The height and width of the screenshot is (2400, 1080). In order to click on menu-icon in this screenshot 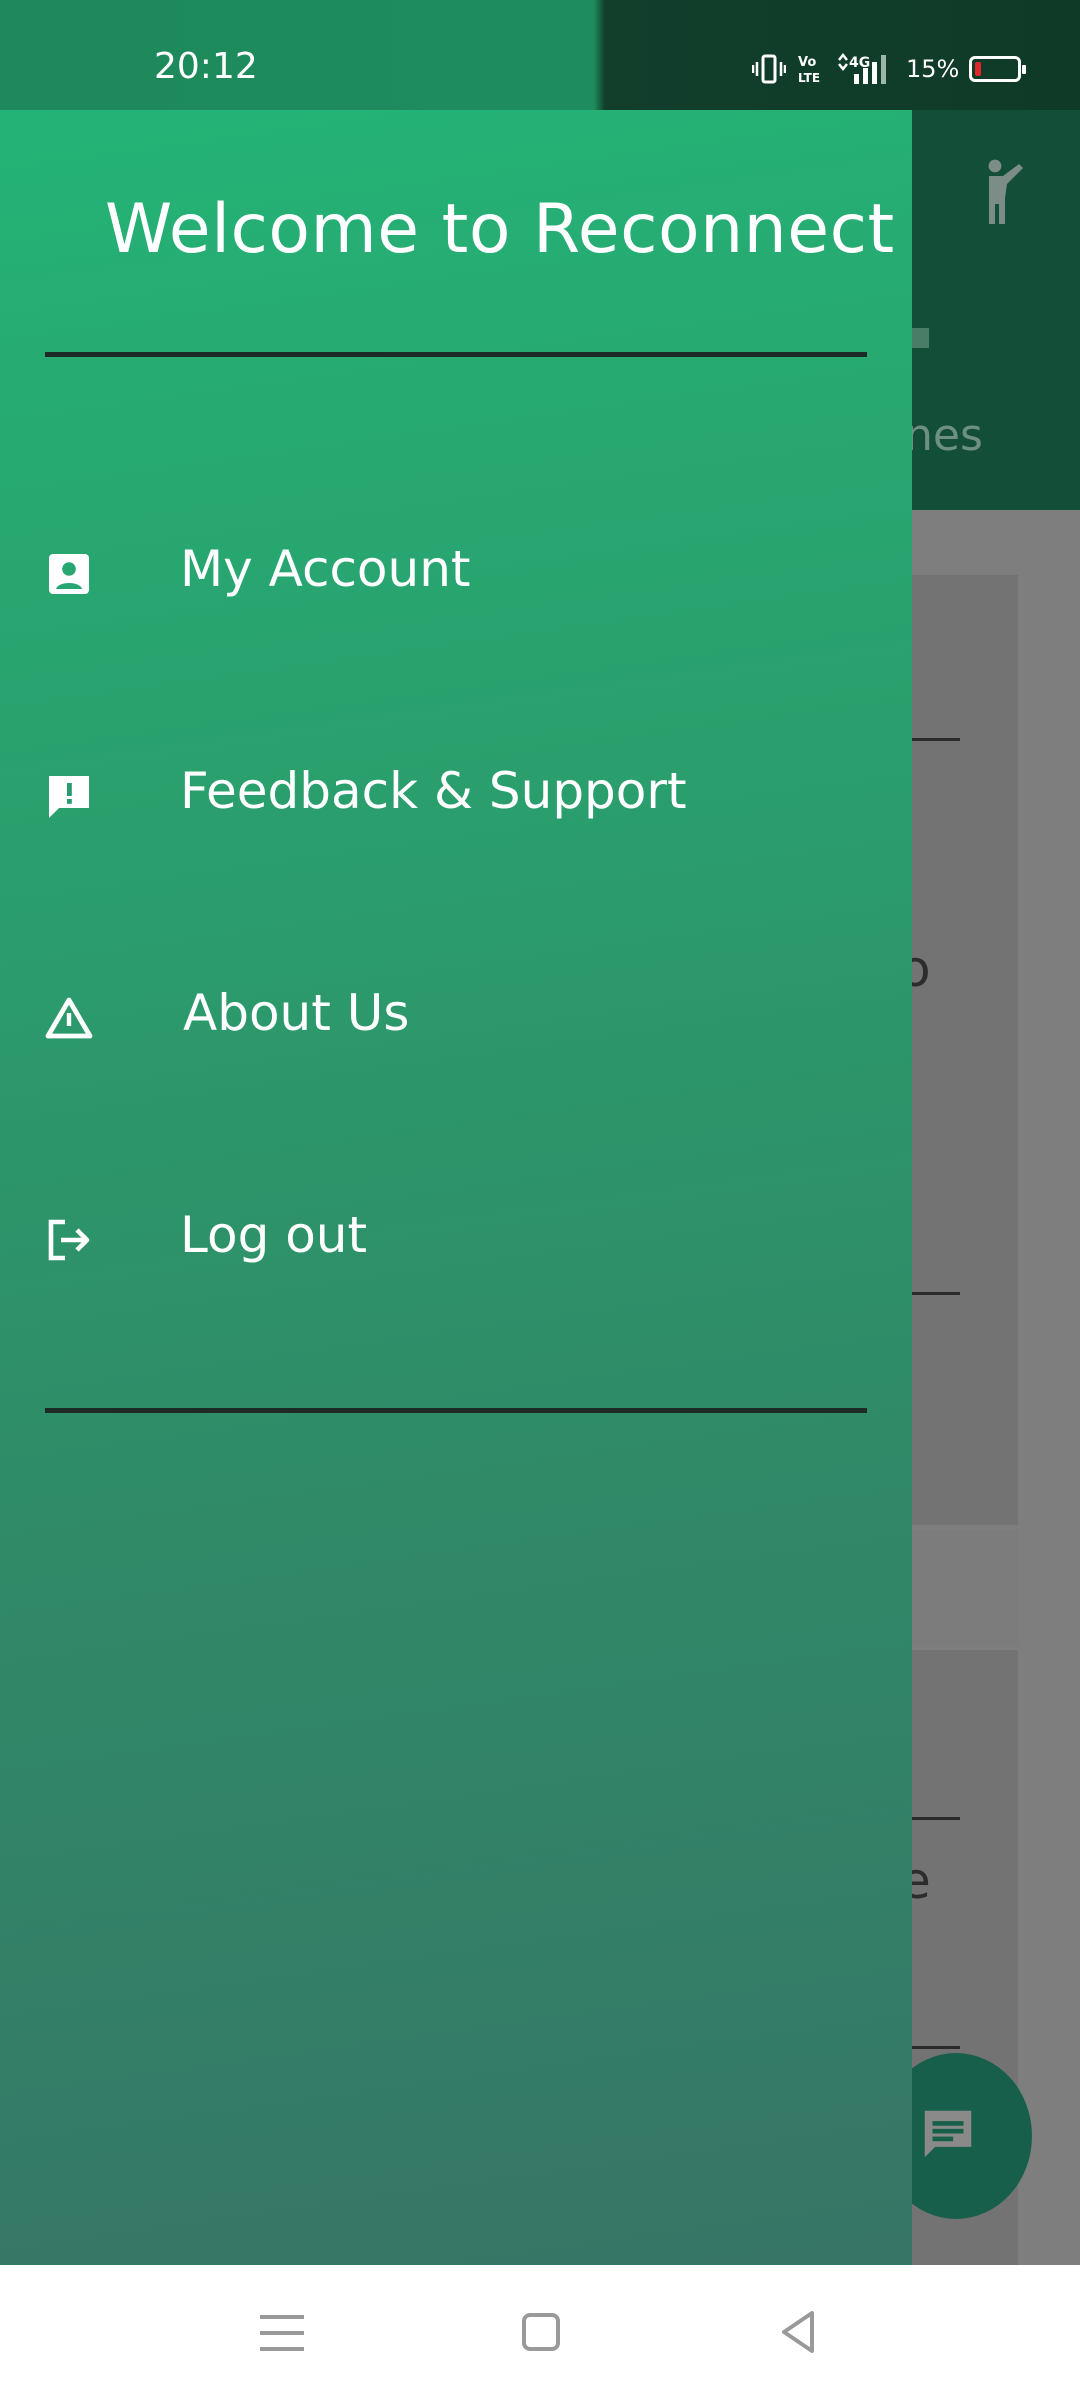, I will do `click(282, 2333)`.